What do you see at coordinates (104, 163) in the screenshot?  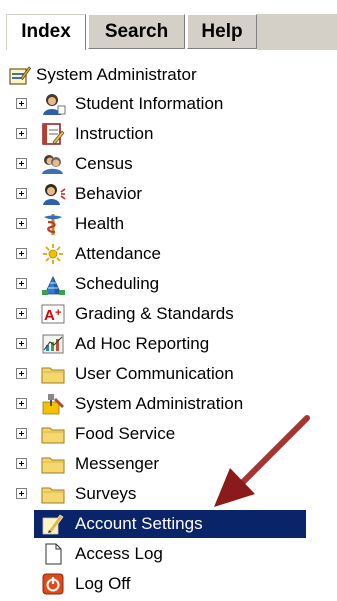 I see `tree-item-label: Census` at bounding box center [104, 163].